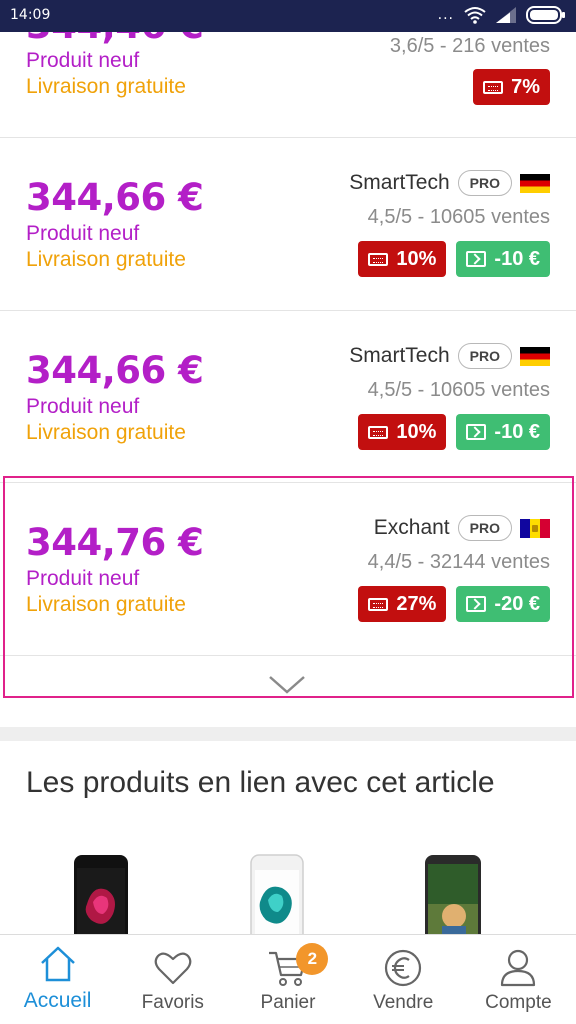 The width and height of the screenshot is (576, 1024). I want to click on related-products-carousel, so click(288, 890).